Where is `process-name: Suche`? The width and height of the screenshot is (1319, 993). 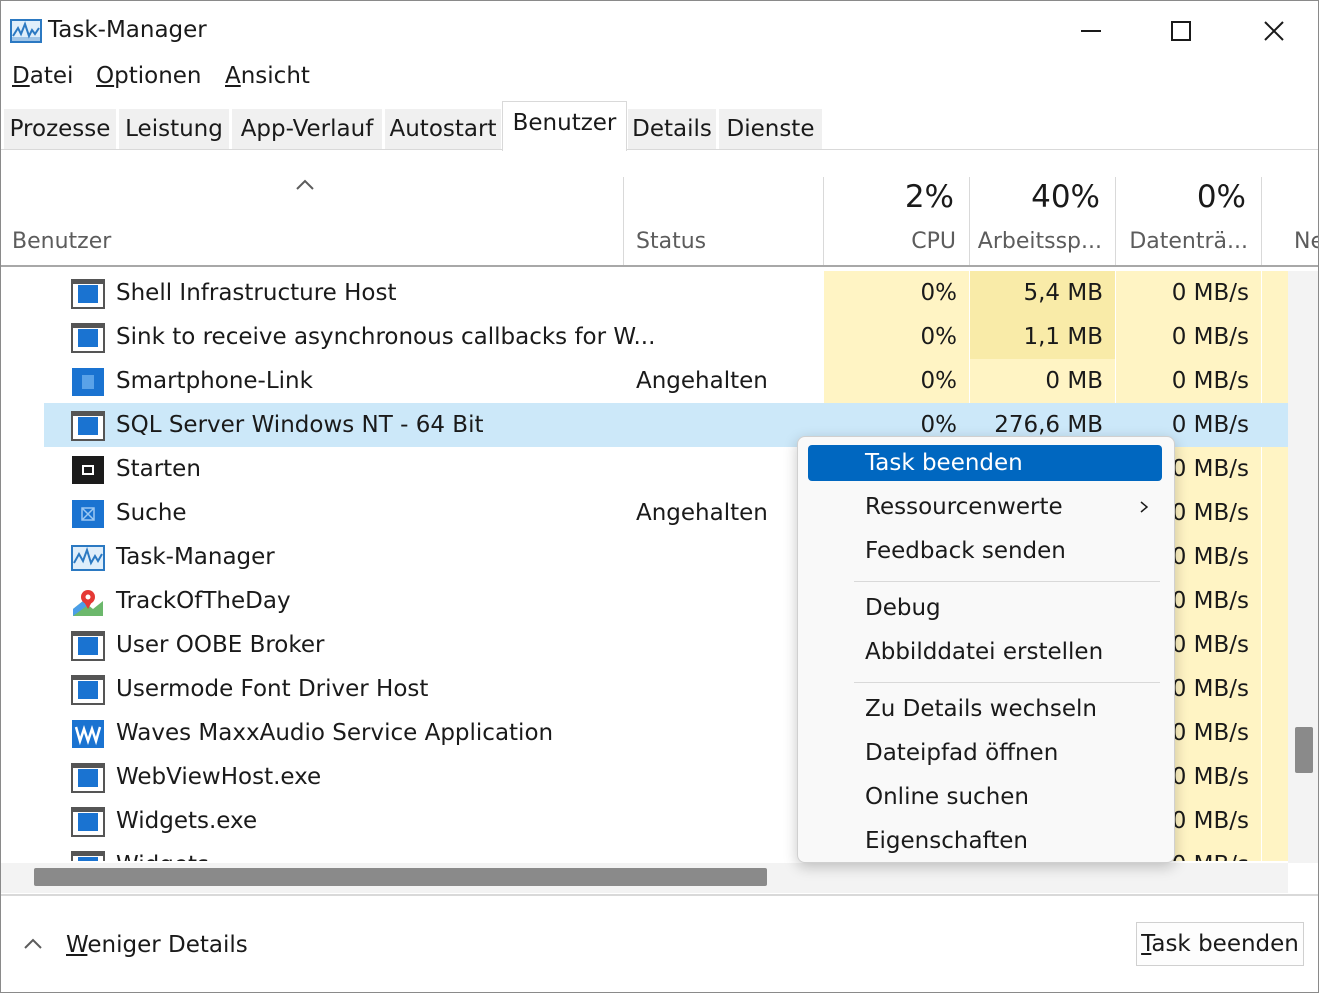
process-name: Suche is located at coordinates (151, 513).